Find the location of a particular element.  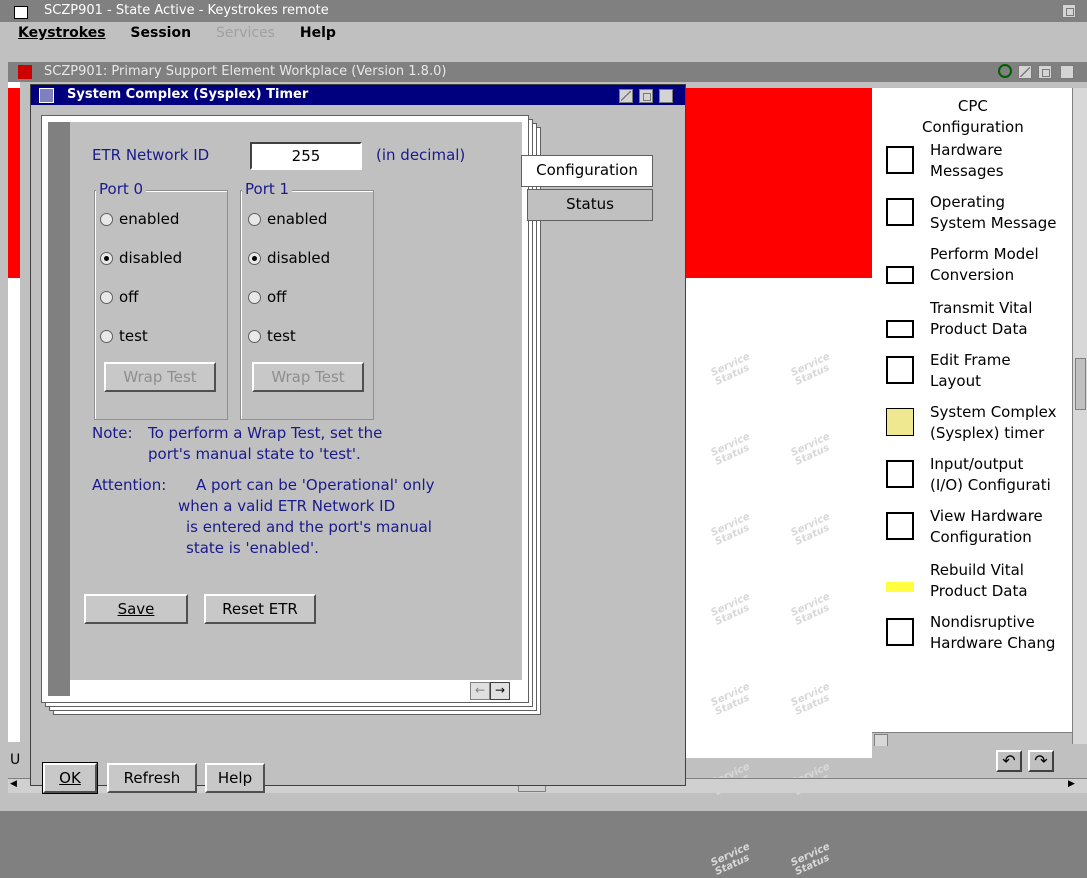

ok-label: OK is located at coordinates (70, 778).